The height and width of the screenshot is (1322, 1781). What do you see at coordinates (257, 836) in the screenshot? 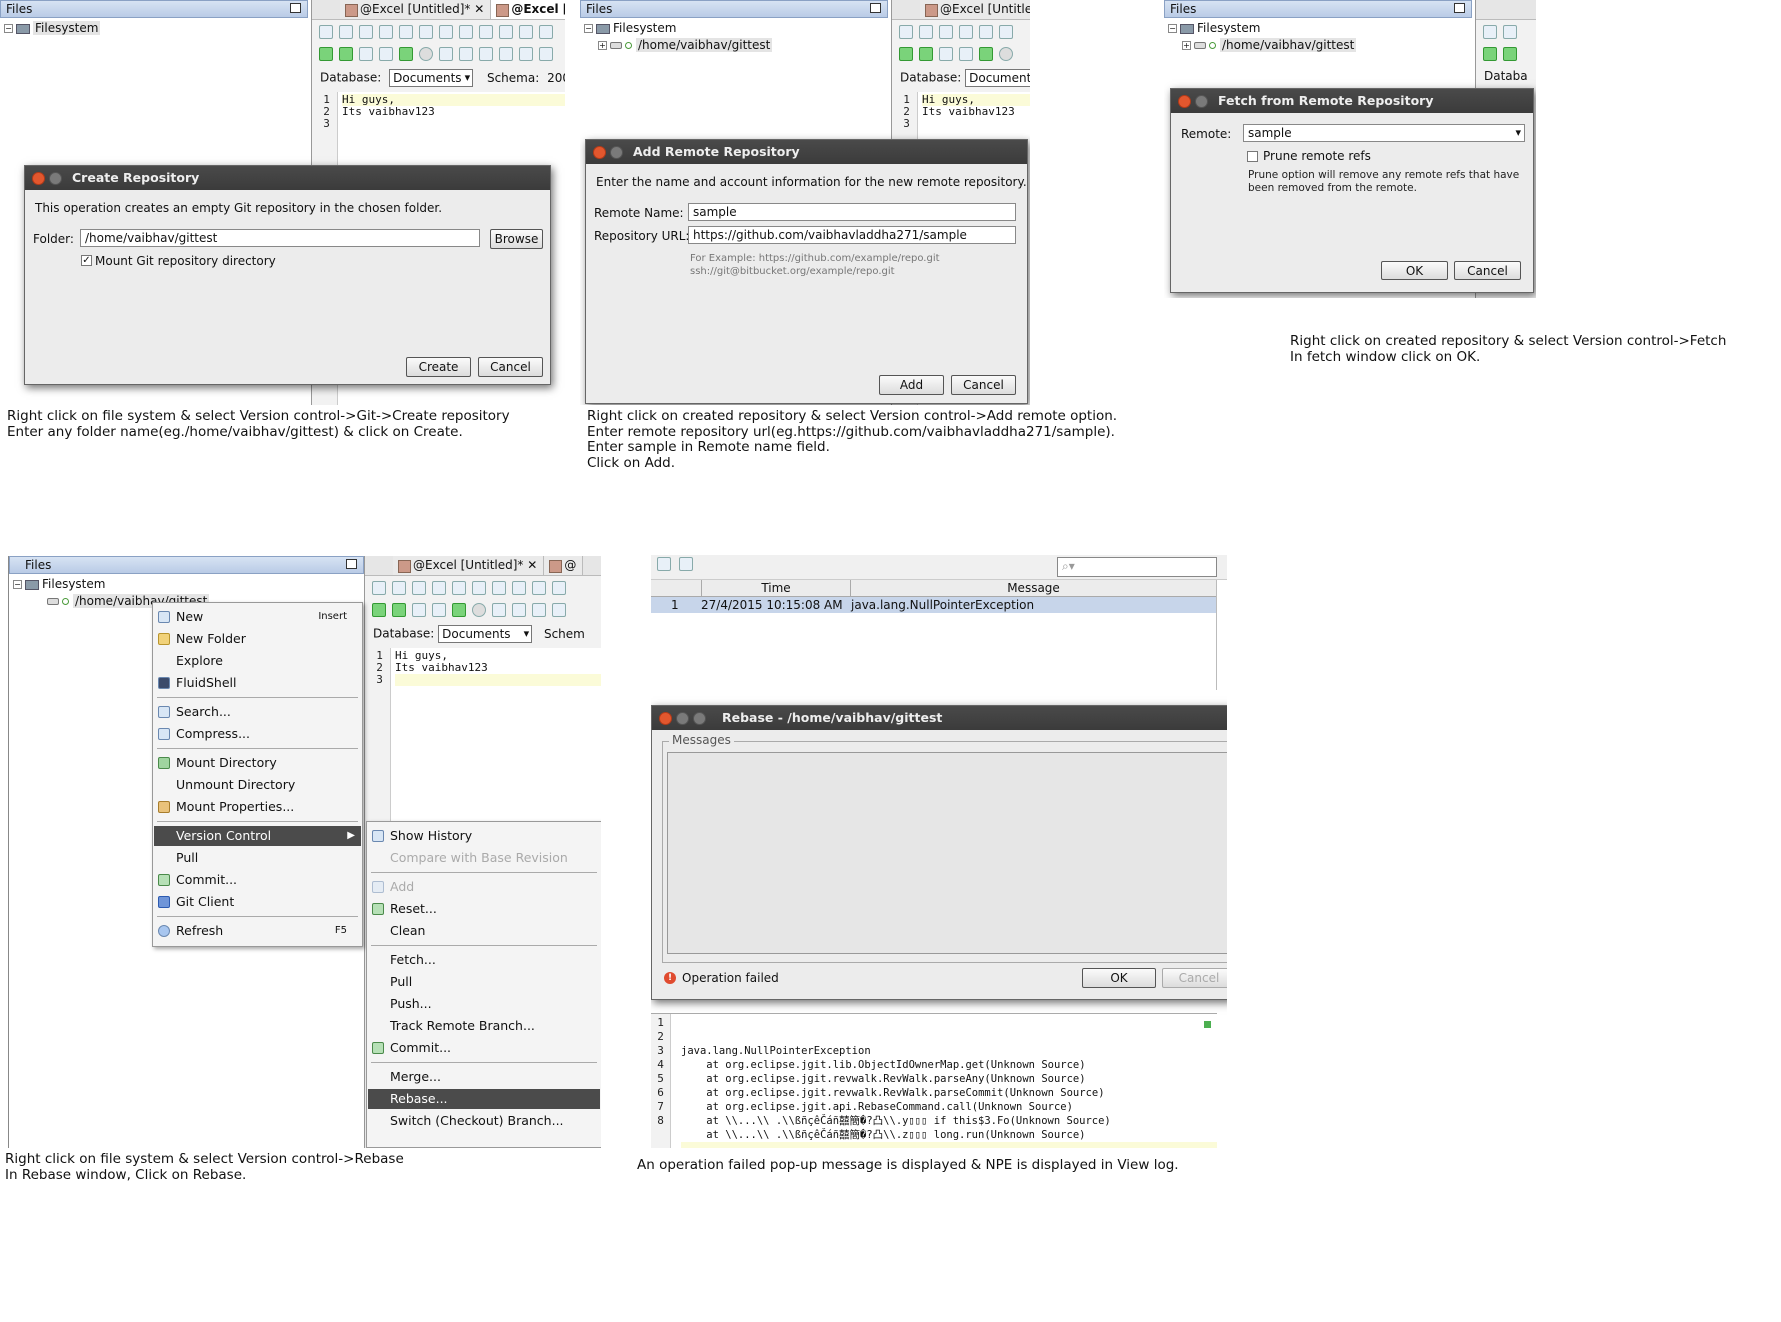
I see `menu-item-version-control: Version Control ▶` at bounding box center [257, 836].